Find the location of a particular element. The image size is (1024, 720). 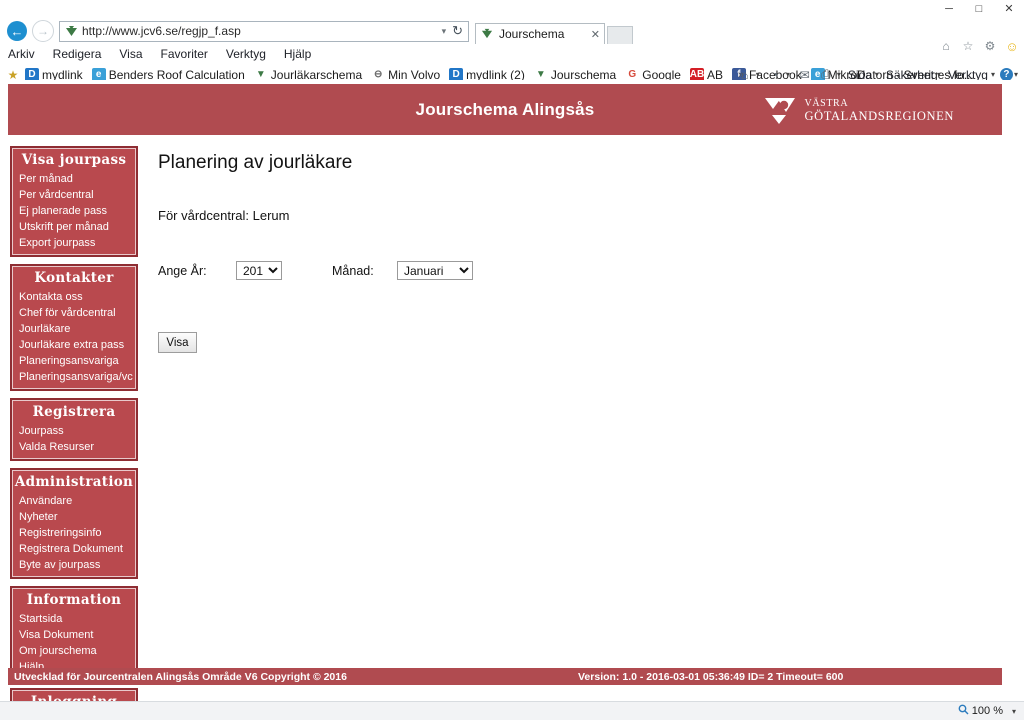

tools-gear-icon: ⚙ is located at coordinates (990, 46).